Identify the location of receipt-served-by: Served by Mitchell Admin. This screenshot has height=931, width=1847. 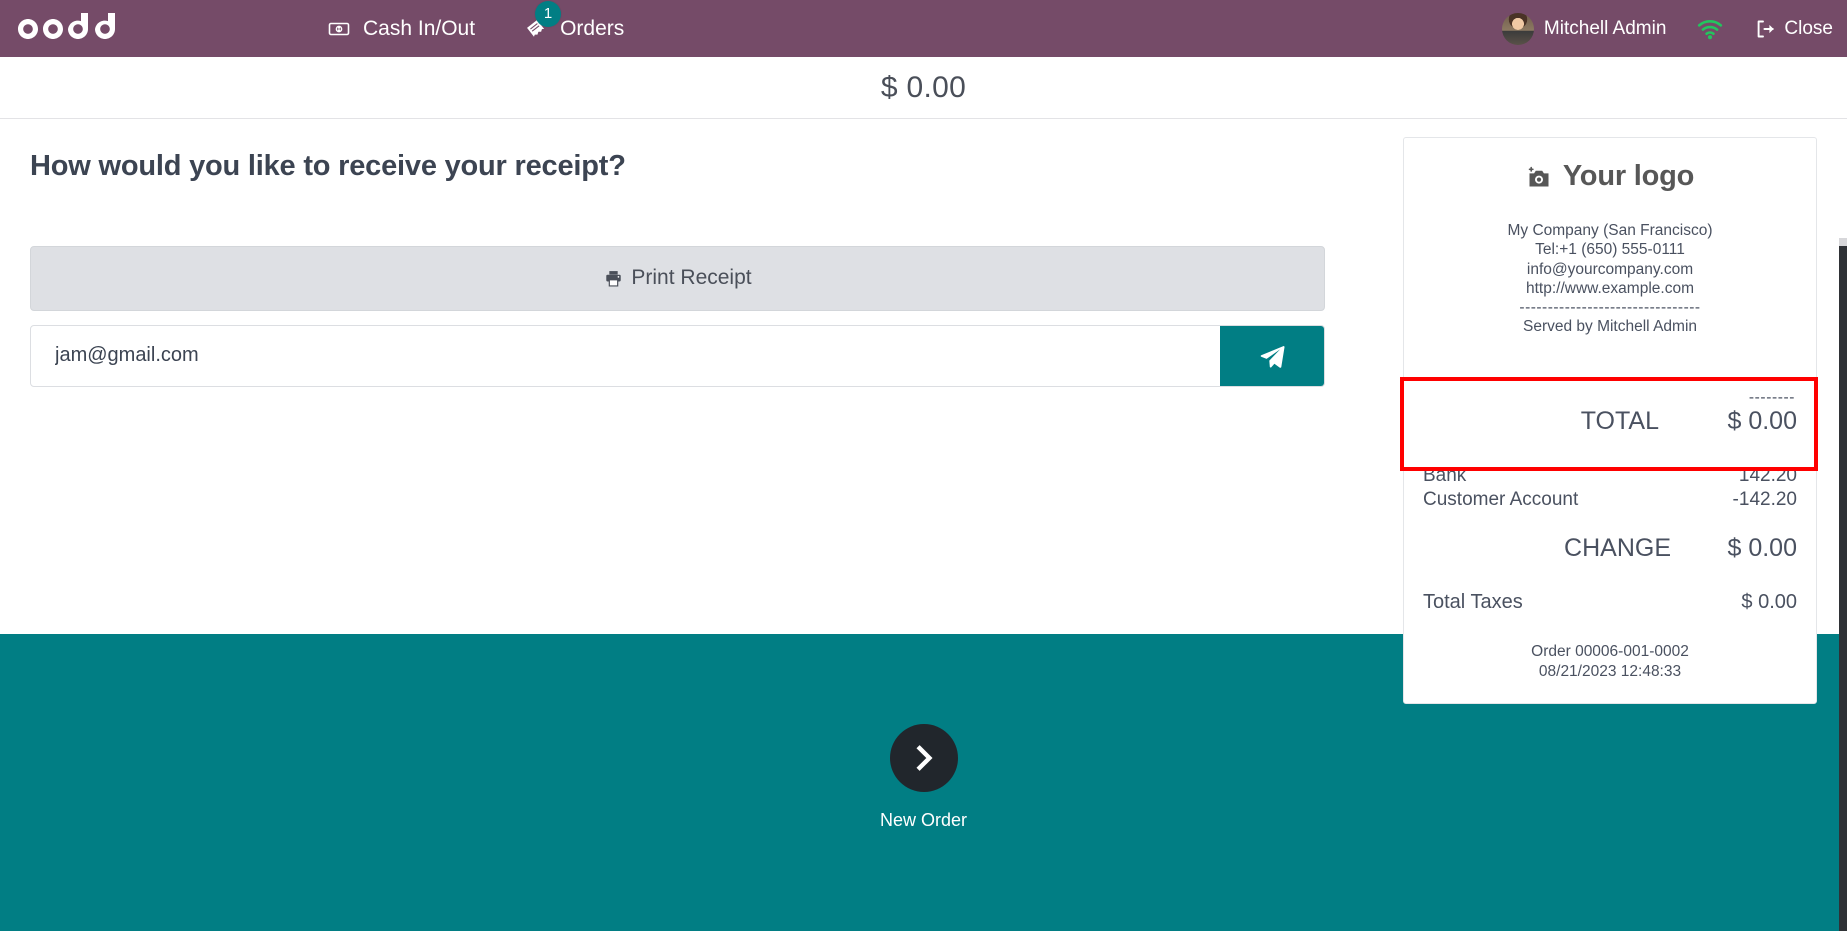
(1610, 326).